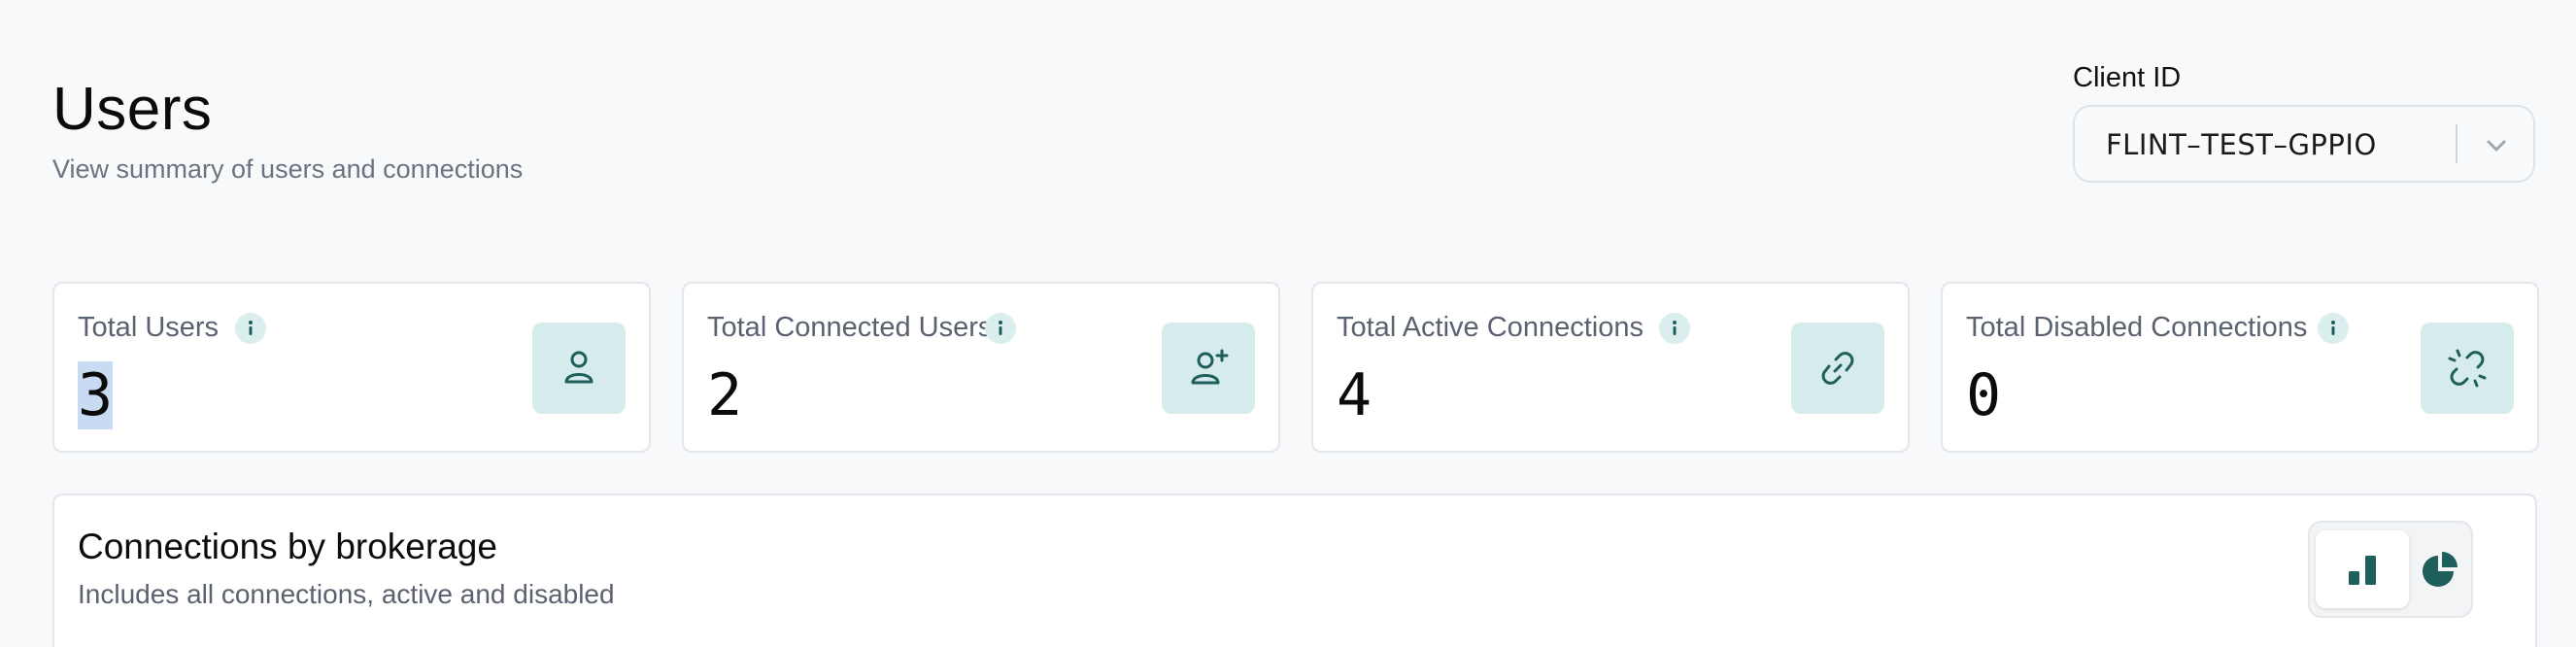 The image size is (2576, 647). I want to click on panel-title: Connections by brokerage, so click(287, 546).